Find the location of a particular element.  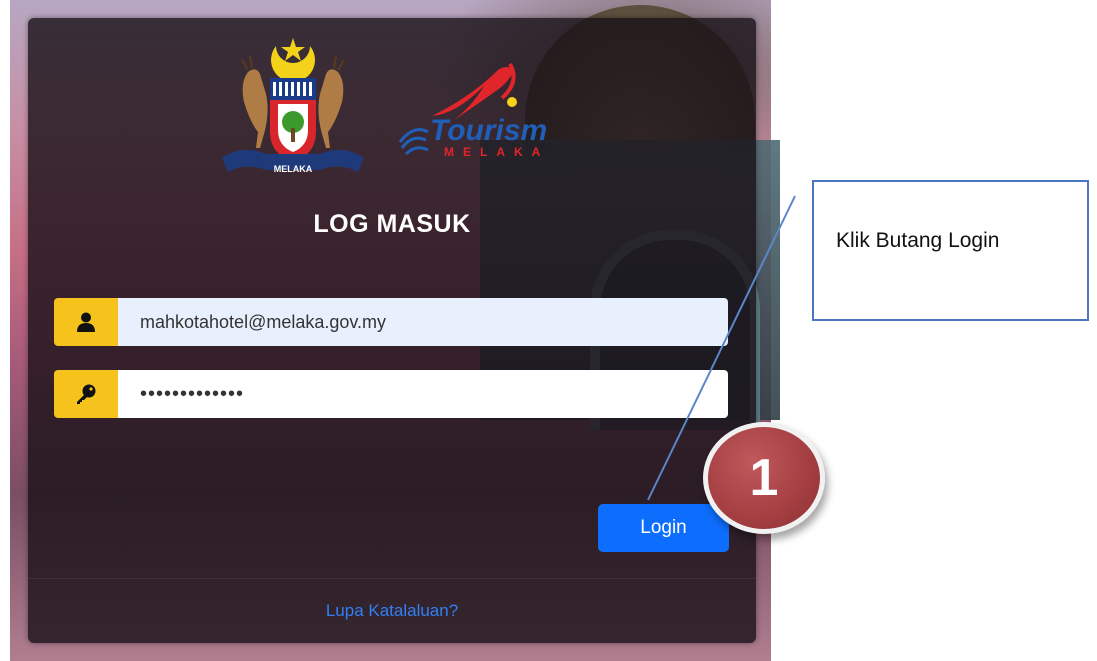

melaka-crest-logo: MELAKA is located at coordinates (293, 106).